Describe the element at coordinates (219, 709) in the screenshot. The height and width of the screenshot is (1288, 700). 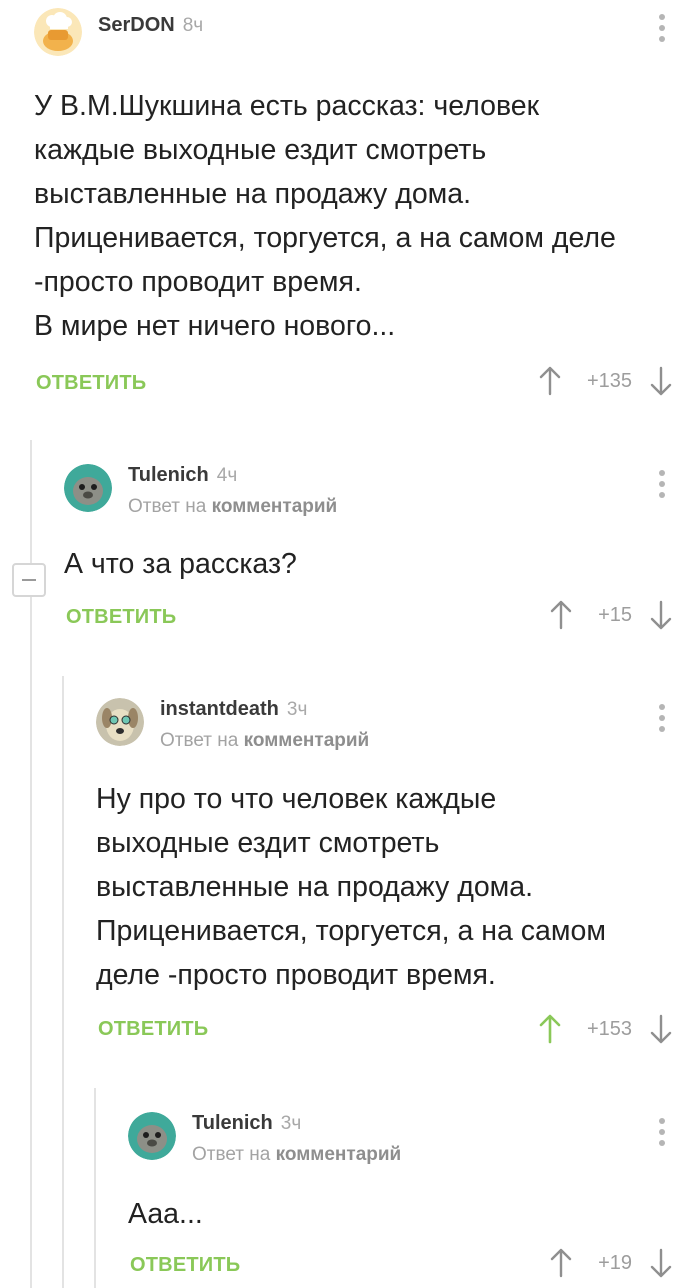
I see `comment-author: instantdeath` at that location.